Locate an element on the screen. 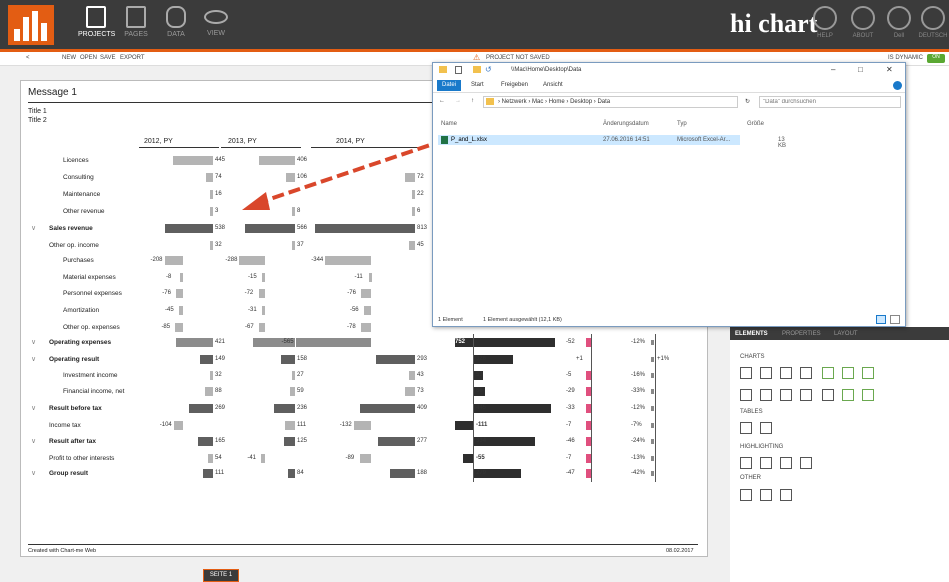 This screenshot has width=949, height=582. horizontal-stacked-icon is located at coordinates (766, 395).